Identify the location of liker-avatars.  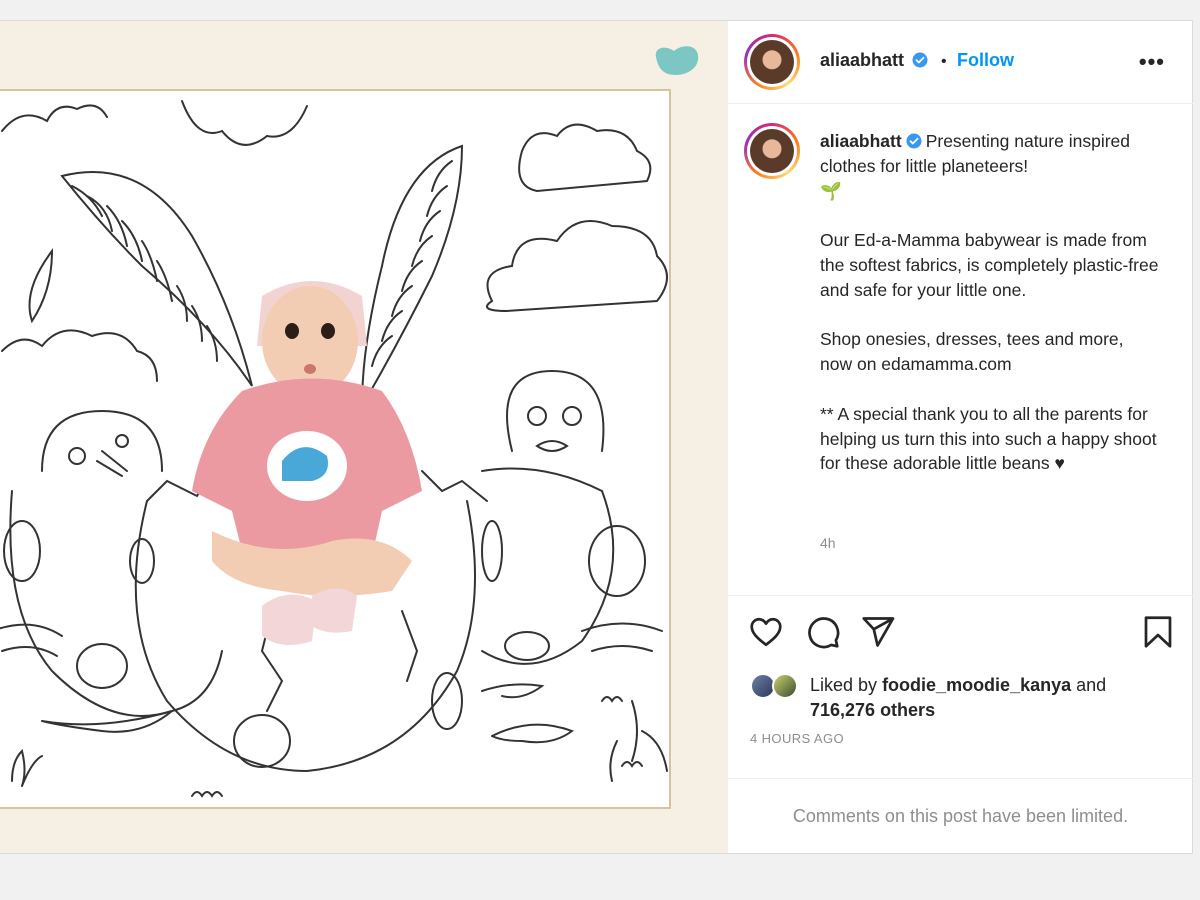
(776, 687).